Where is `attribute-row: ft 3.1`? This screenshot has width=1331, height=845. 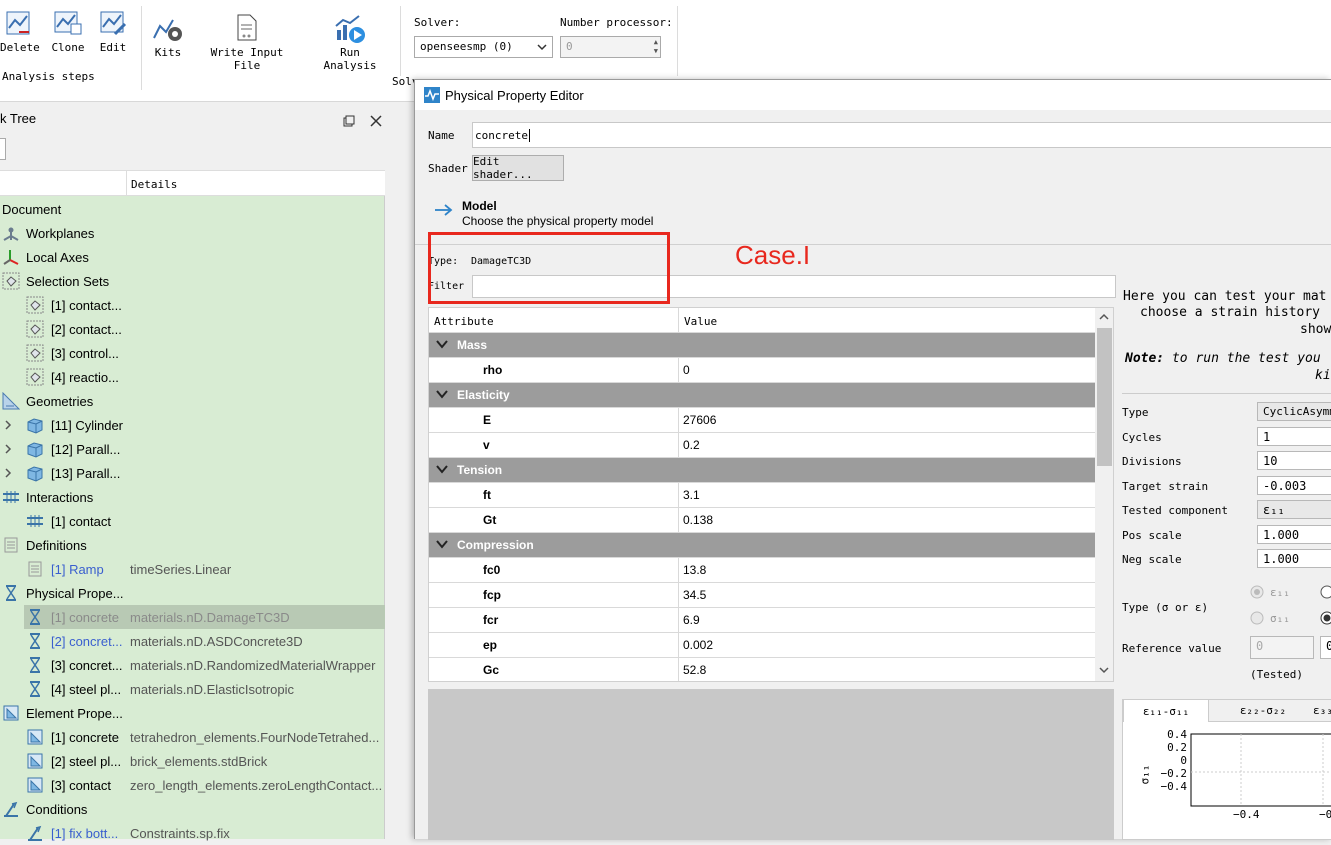
attribute-row: ft 3.1 is located at coordinates (762, 495).